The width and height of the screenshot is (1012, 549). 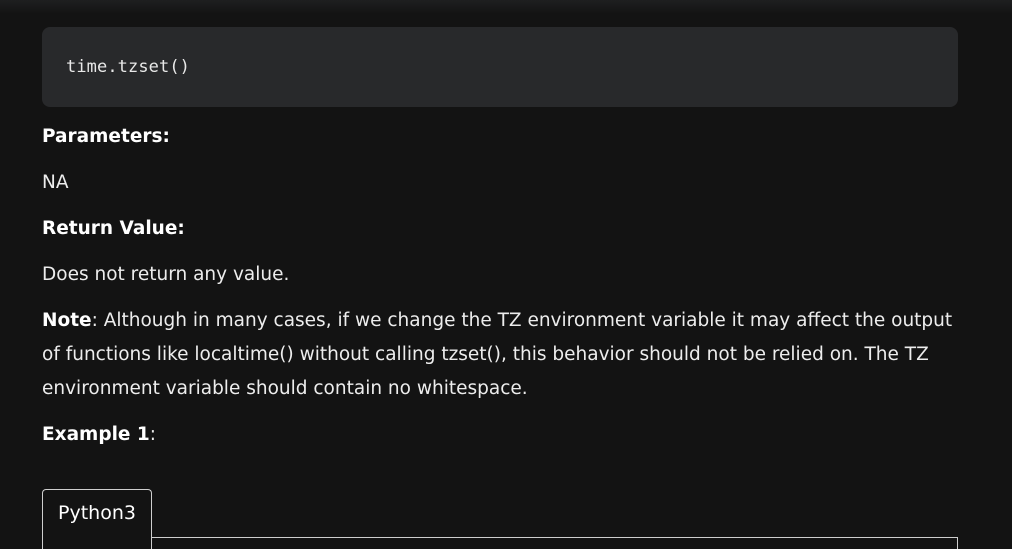 I want to click on tab-panel-edge, so click(x=957, y=543).